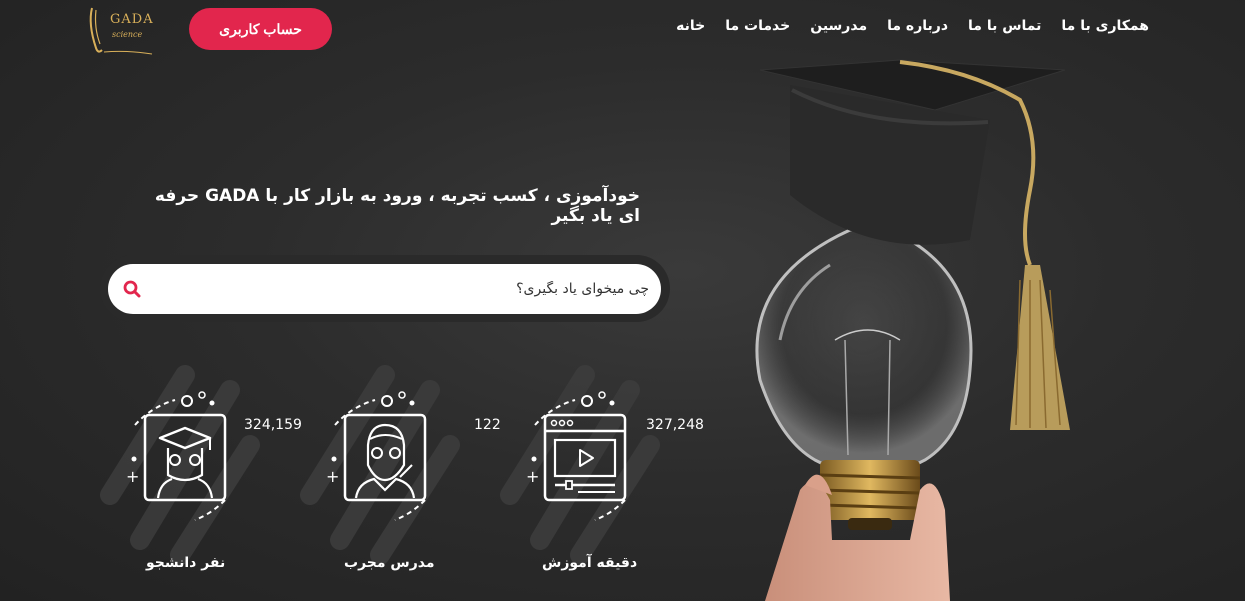 Image resolution: width=1245 pixels, height=601 pixels. I want to click on nav-cooperation: همکاری با ما, so click(1105, 26).